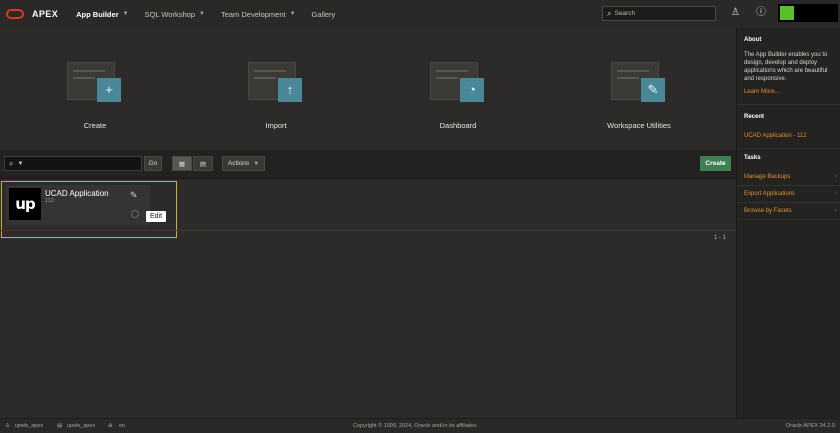 This screenshot has height=433, width=840. Describe the element at coordinates (81, 426) in the screenshot. I see `footer-workspace: upwb_apex` at that location.